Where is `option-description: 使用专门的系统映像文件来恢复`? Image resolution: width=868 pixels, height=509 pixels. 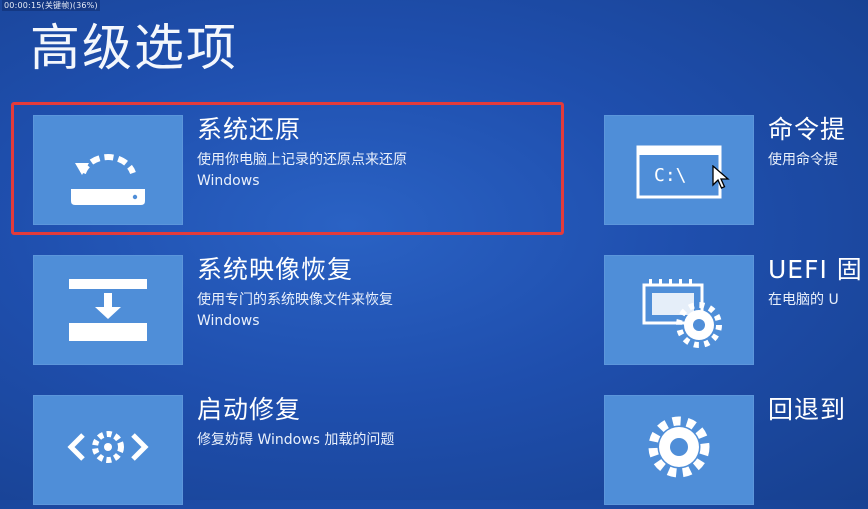 option-description: 使用专门的系统映像文件来恢复 is located at coordinates (295, 300).